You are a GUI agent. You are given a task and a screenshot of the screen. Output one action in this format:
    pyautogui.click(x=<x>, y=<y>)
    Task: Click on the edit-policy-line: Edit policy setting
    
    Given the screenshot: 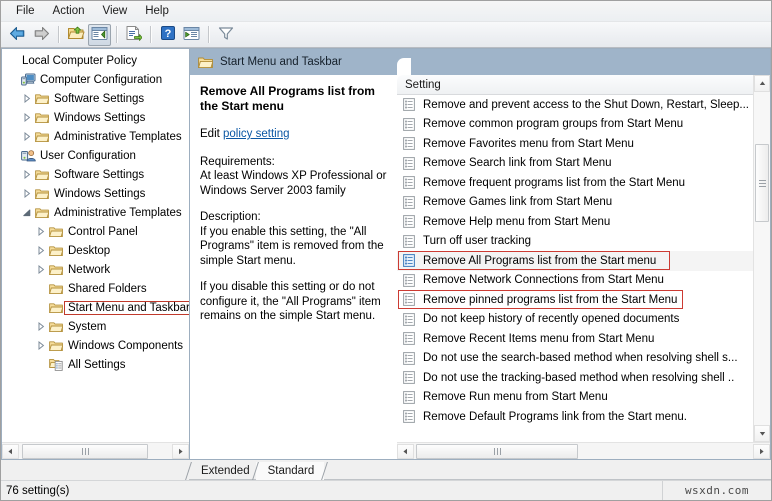 What is the action you would take?
    pyautogui.click(x=293, y=134)
    